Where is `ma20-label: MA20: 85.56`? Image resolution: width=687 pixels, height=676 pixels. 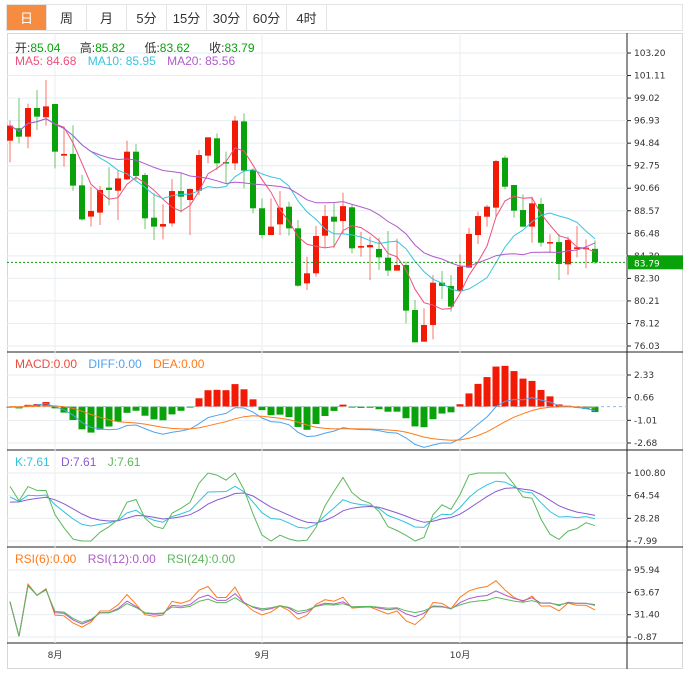
ma20-label: MA20: 85.56 is located at coordinates (201, 61).